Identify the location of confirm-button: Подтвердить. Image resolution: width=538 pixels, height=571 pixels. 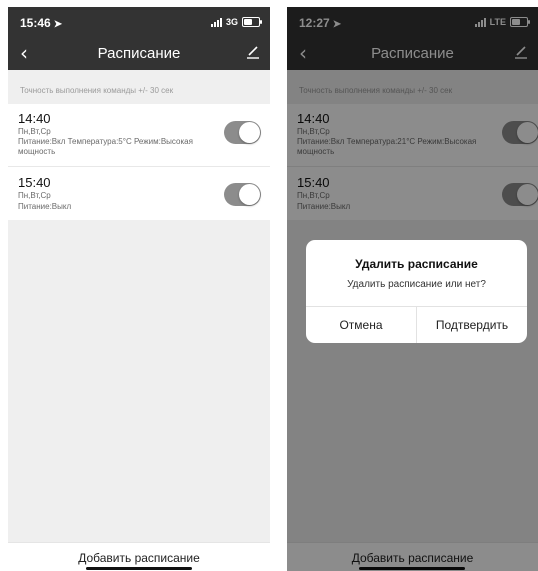
(472, 325).